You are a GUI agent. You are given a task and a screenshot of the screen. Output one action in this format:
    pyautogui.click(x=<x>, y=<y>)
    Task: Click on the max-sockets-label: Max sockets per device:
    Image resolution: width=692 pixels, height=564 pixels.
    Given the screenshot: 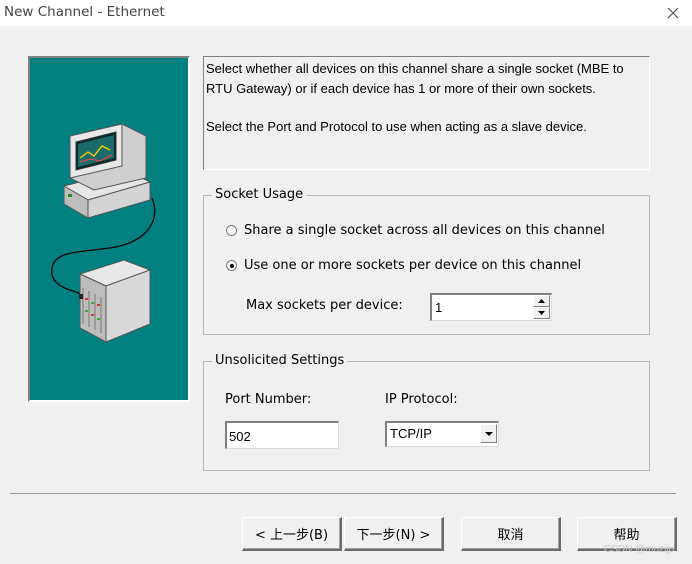 What is the action you would take?
    pyautogui.click(x=324, y=305)
    